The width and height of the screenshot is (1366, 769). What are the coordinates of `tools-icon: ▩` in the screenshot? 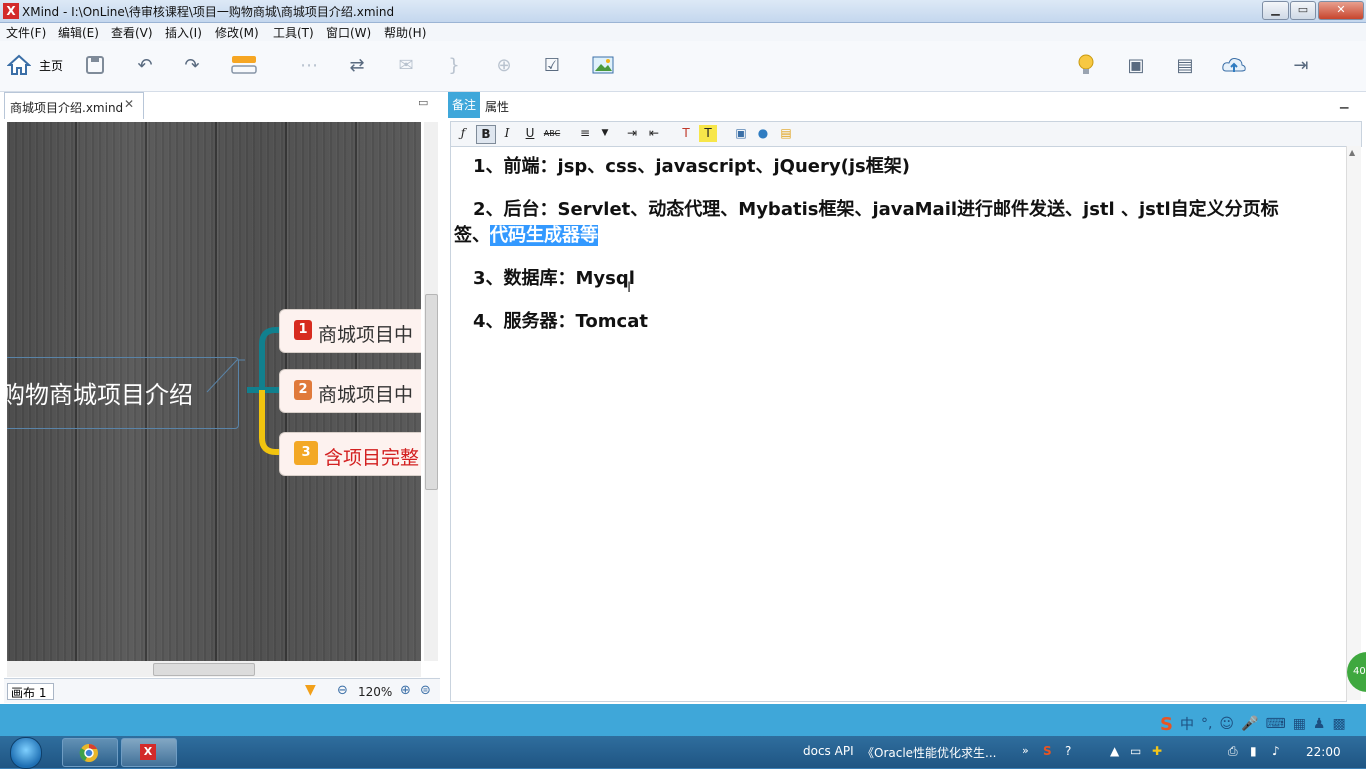 It's located at (1338, 724).